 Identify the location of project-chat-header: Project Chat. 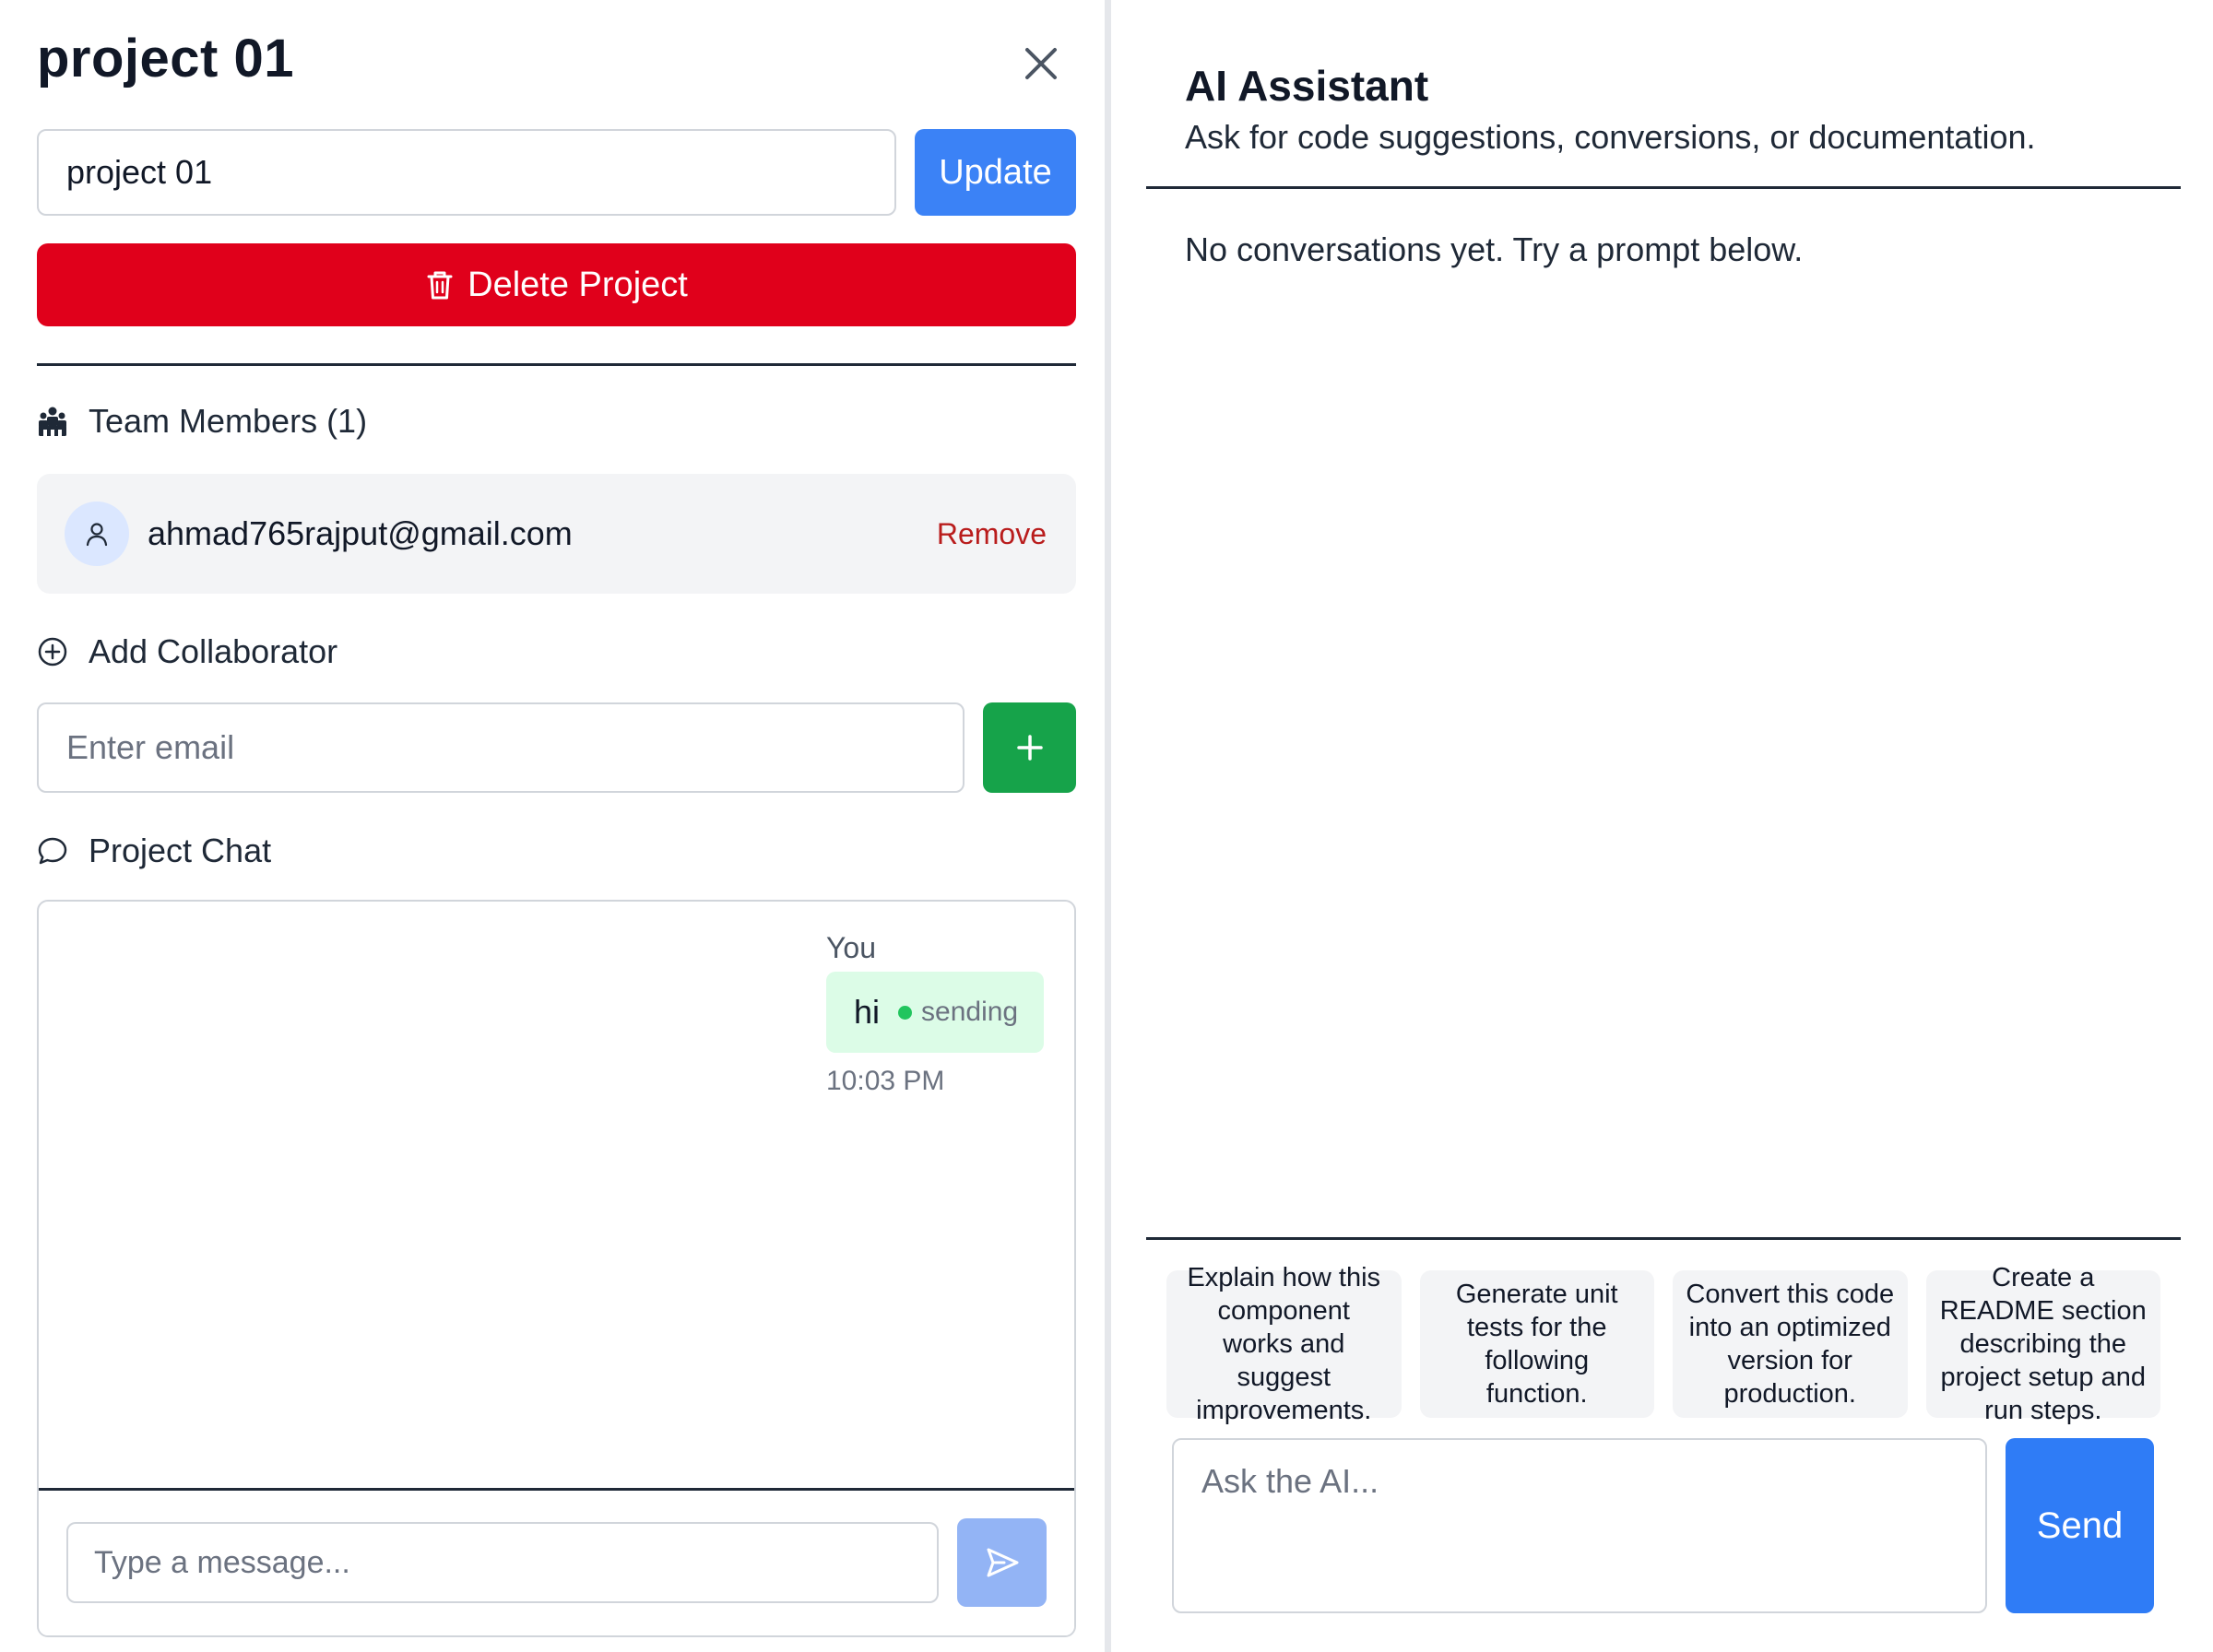
(154, 851).